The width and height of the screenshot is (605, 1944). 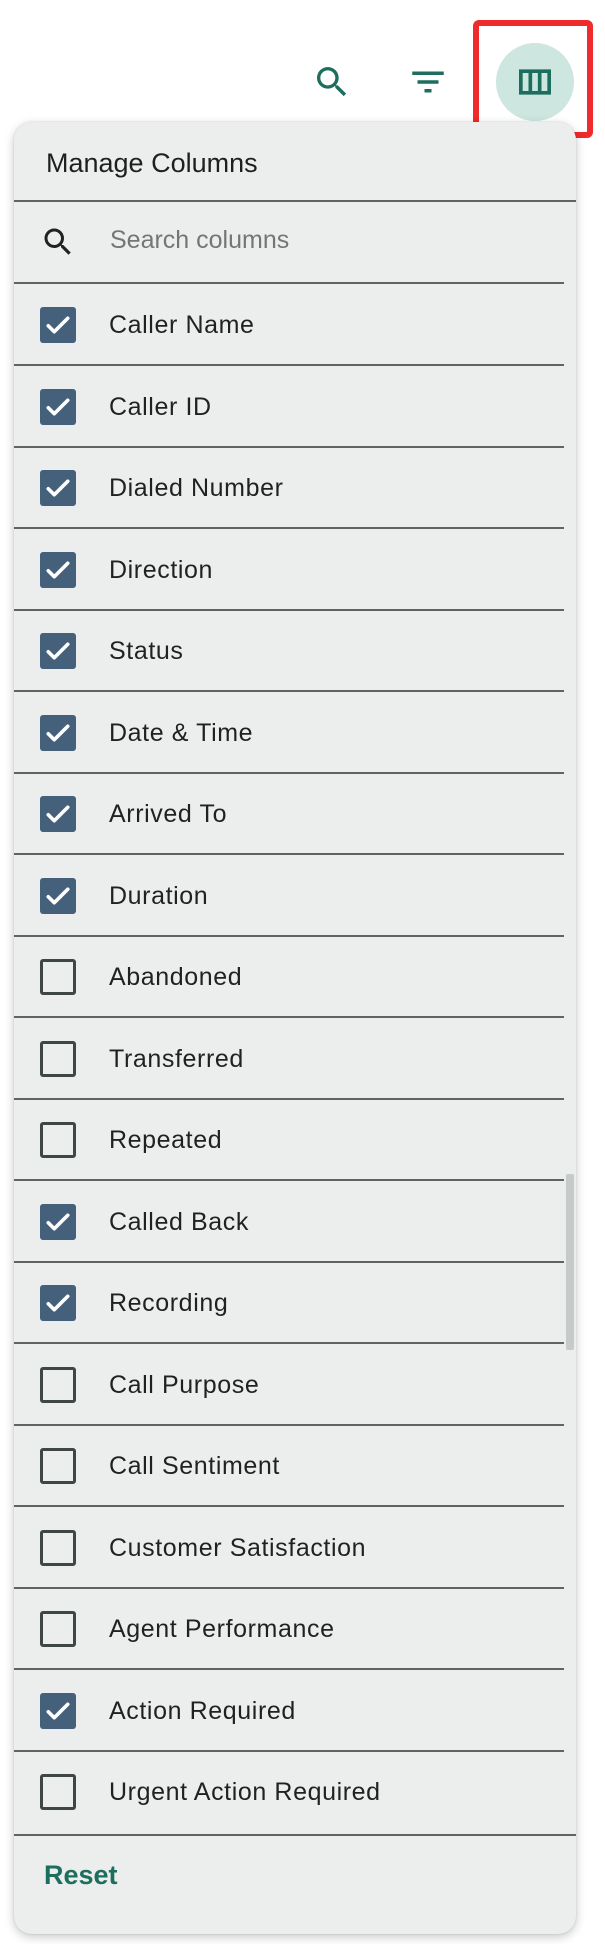 I want to click on column-option-label: Repeated, so click(x=166, y=1140).